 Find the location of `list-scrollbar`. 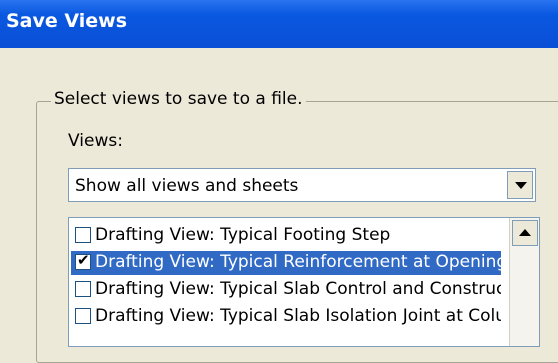

list-scrollbar is located at coordinates (524, 282).